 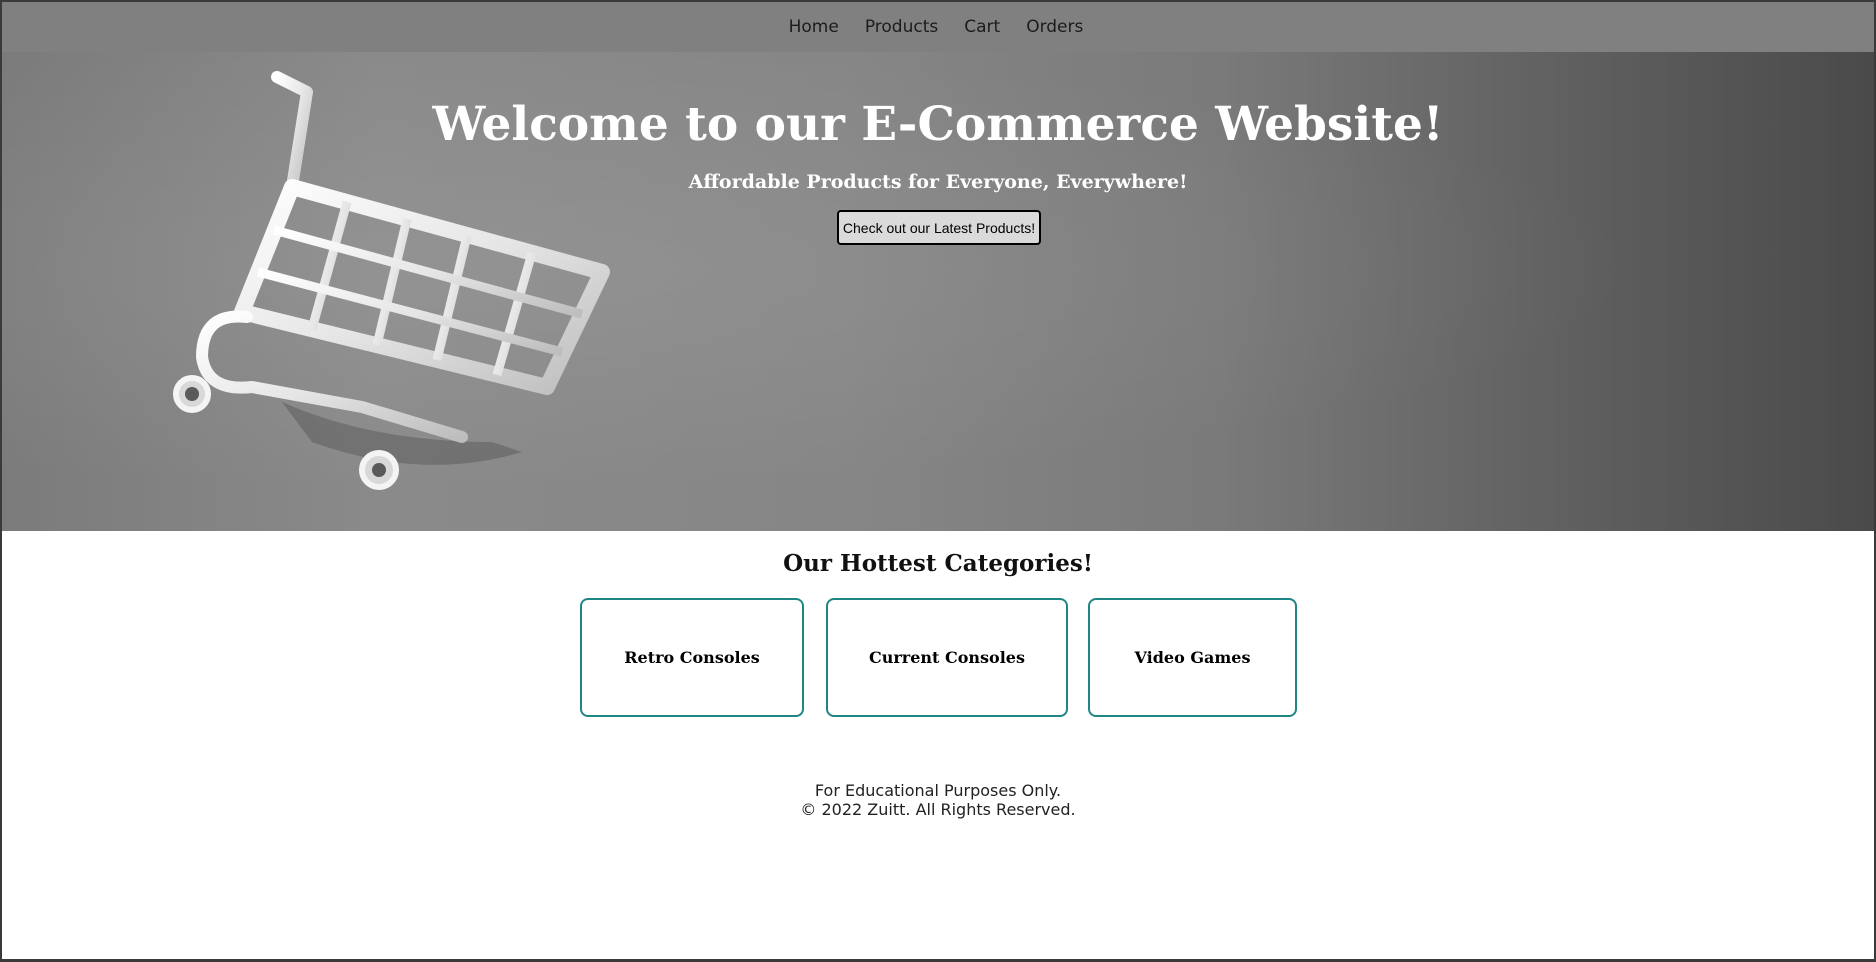 What do you see at coordinates (982, 27) in the screenshot?
I see `nav-cart-link: Cart` at bounding box center [982, 27].